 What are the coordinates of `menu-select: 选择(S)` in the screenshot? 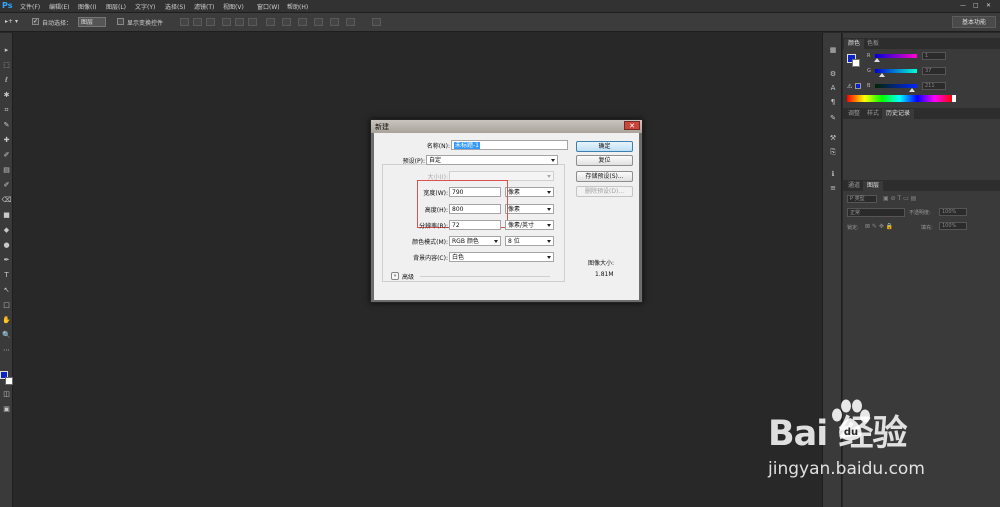 It's located at (175, 6).